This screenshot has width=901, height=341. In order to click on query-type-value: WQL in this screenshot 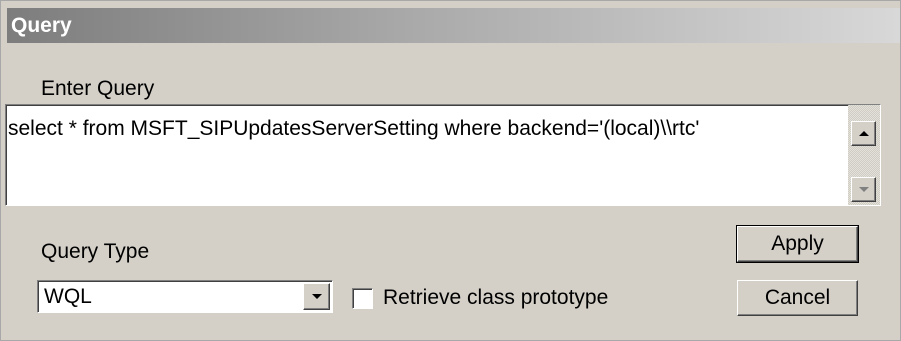, I will do `click(68, 296)`.